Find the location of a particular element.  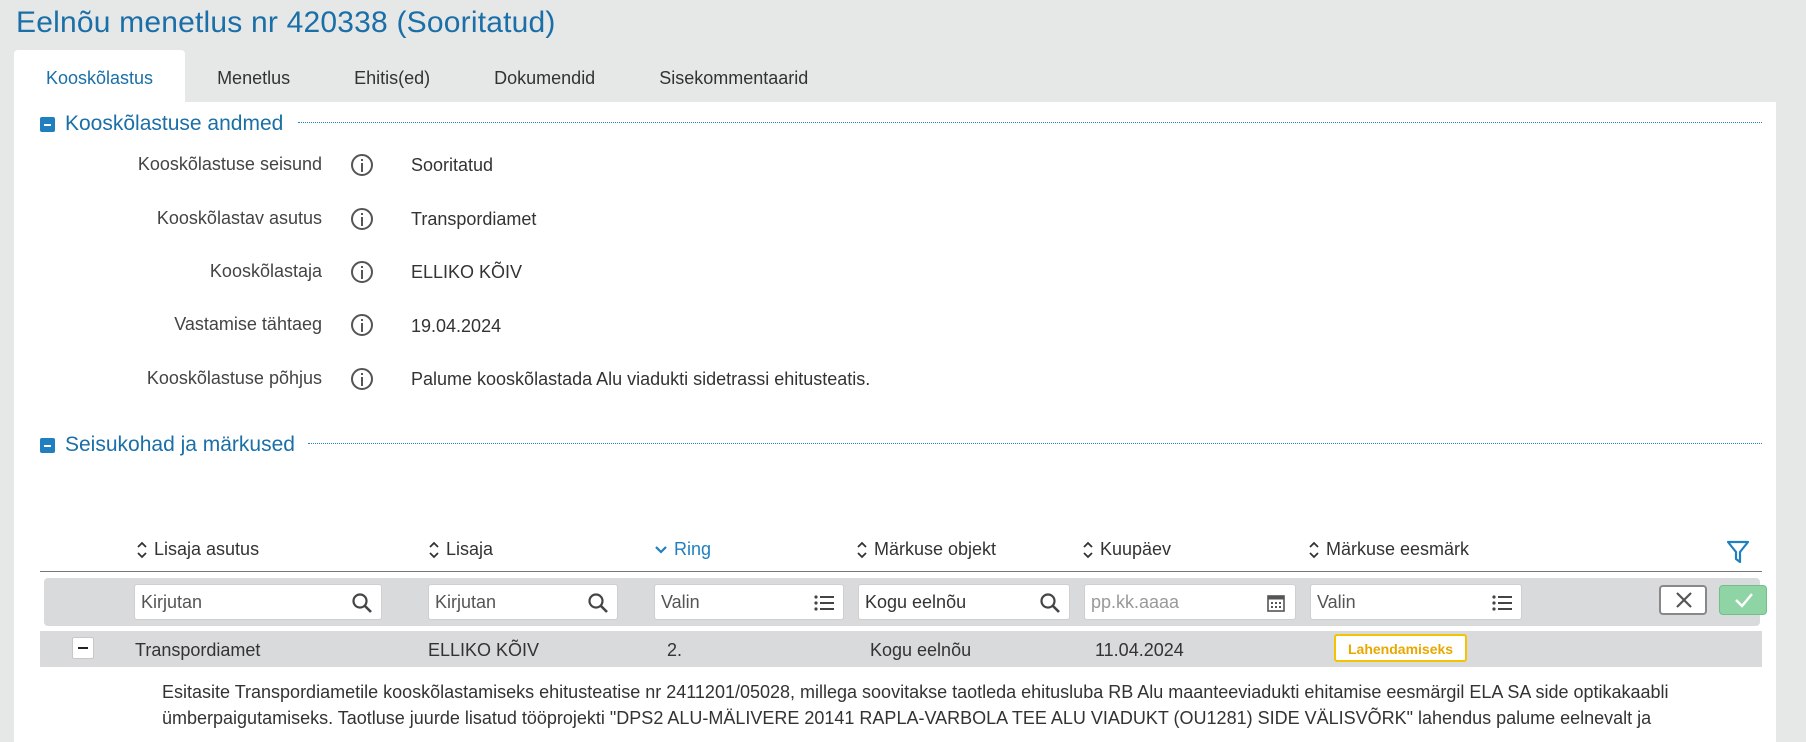

section-header-remarks: Seisukohad ja märkused is located at coordinates (167, 445).